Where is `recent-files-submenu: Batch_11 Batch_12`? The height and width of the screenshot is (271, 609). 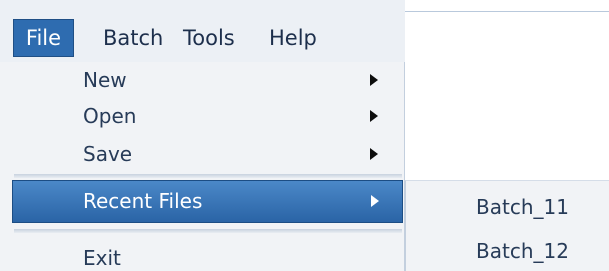 recent-files-submenu: Batch_11 Batch_12 is located at coordinates (507, 225).